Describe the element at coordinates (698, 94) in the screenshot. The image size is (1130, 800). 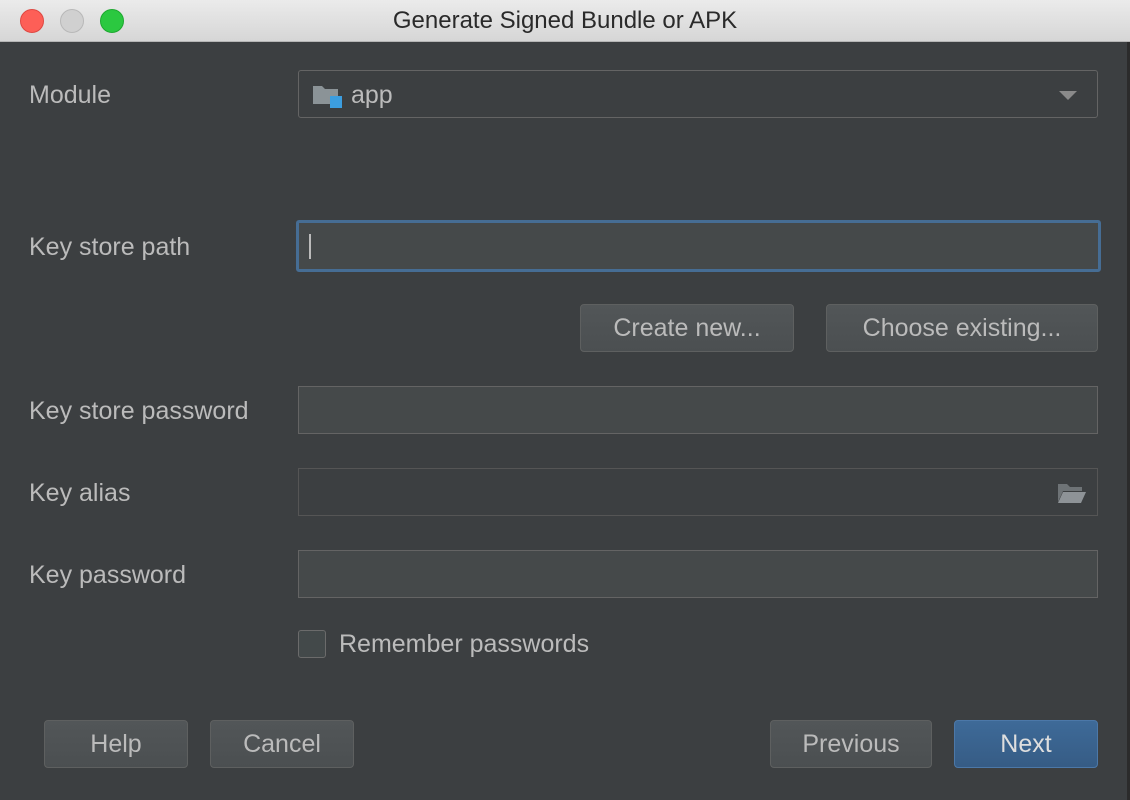
I see `module-select: app` at that location.